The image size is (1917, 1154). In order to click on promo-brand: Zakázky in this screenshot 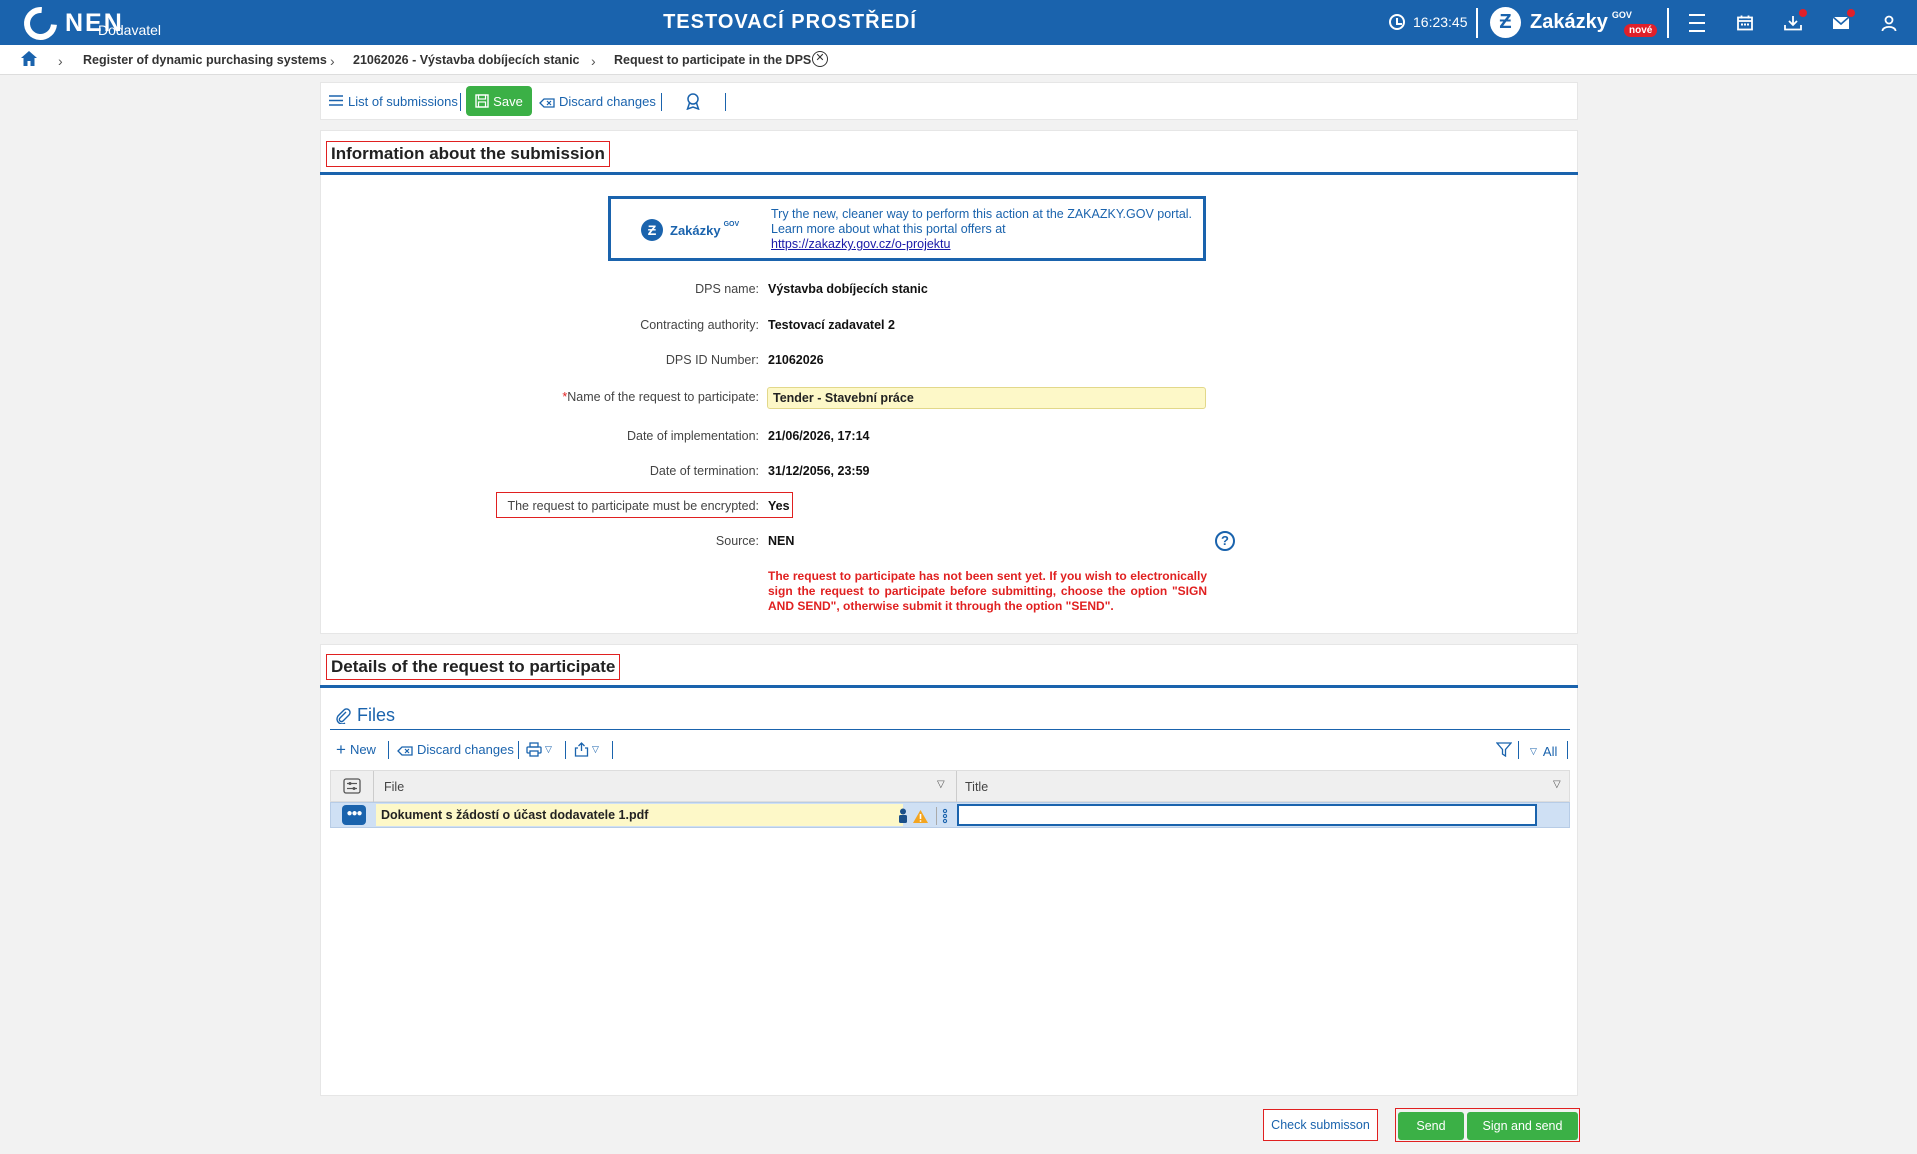, I will do `click(695, 230)`.